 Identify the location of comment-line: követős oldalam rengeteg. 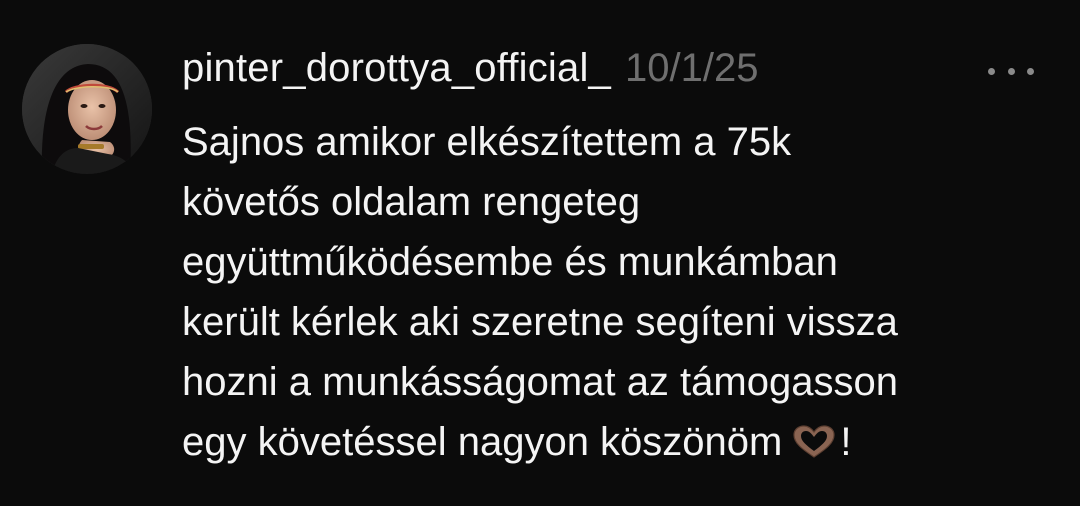
(411, 202).